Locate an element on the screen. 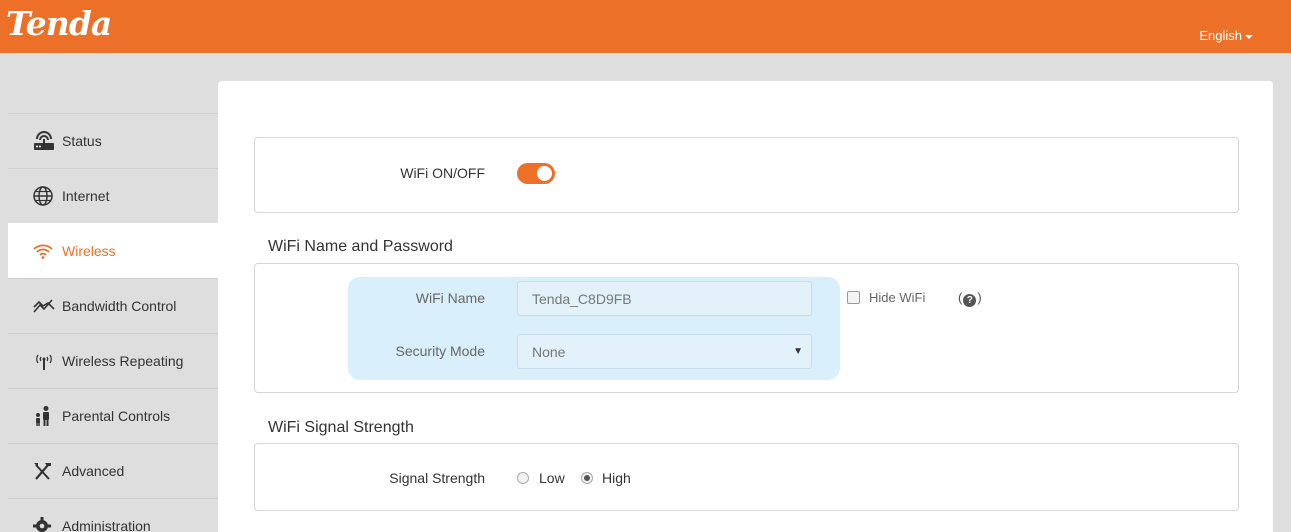 The height and width of the screenshot is (532, 1291). sidebar-item-wireless: Wireless is located at coordinates (113, 250).